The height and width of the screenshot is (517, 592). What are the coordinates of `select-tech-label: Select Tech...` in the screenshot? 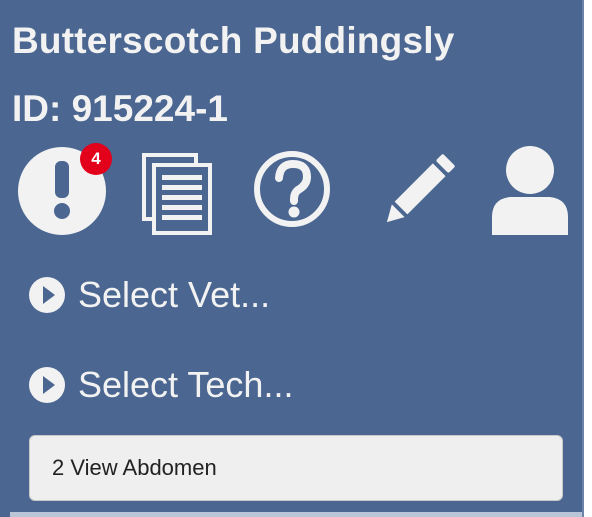 It's located at (186, 384).